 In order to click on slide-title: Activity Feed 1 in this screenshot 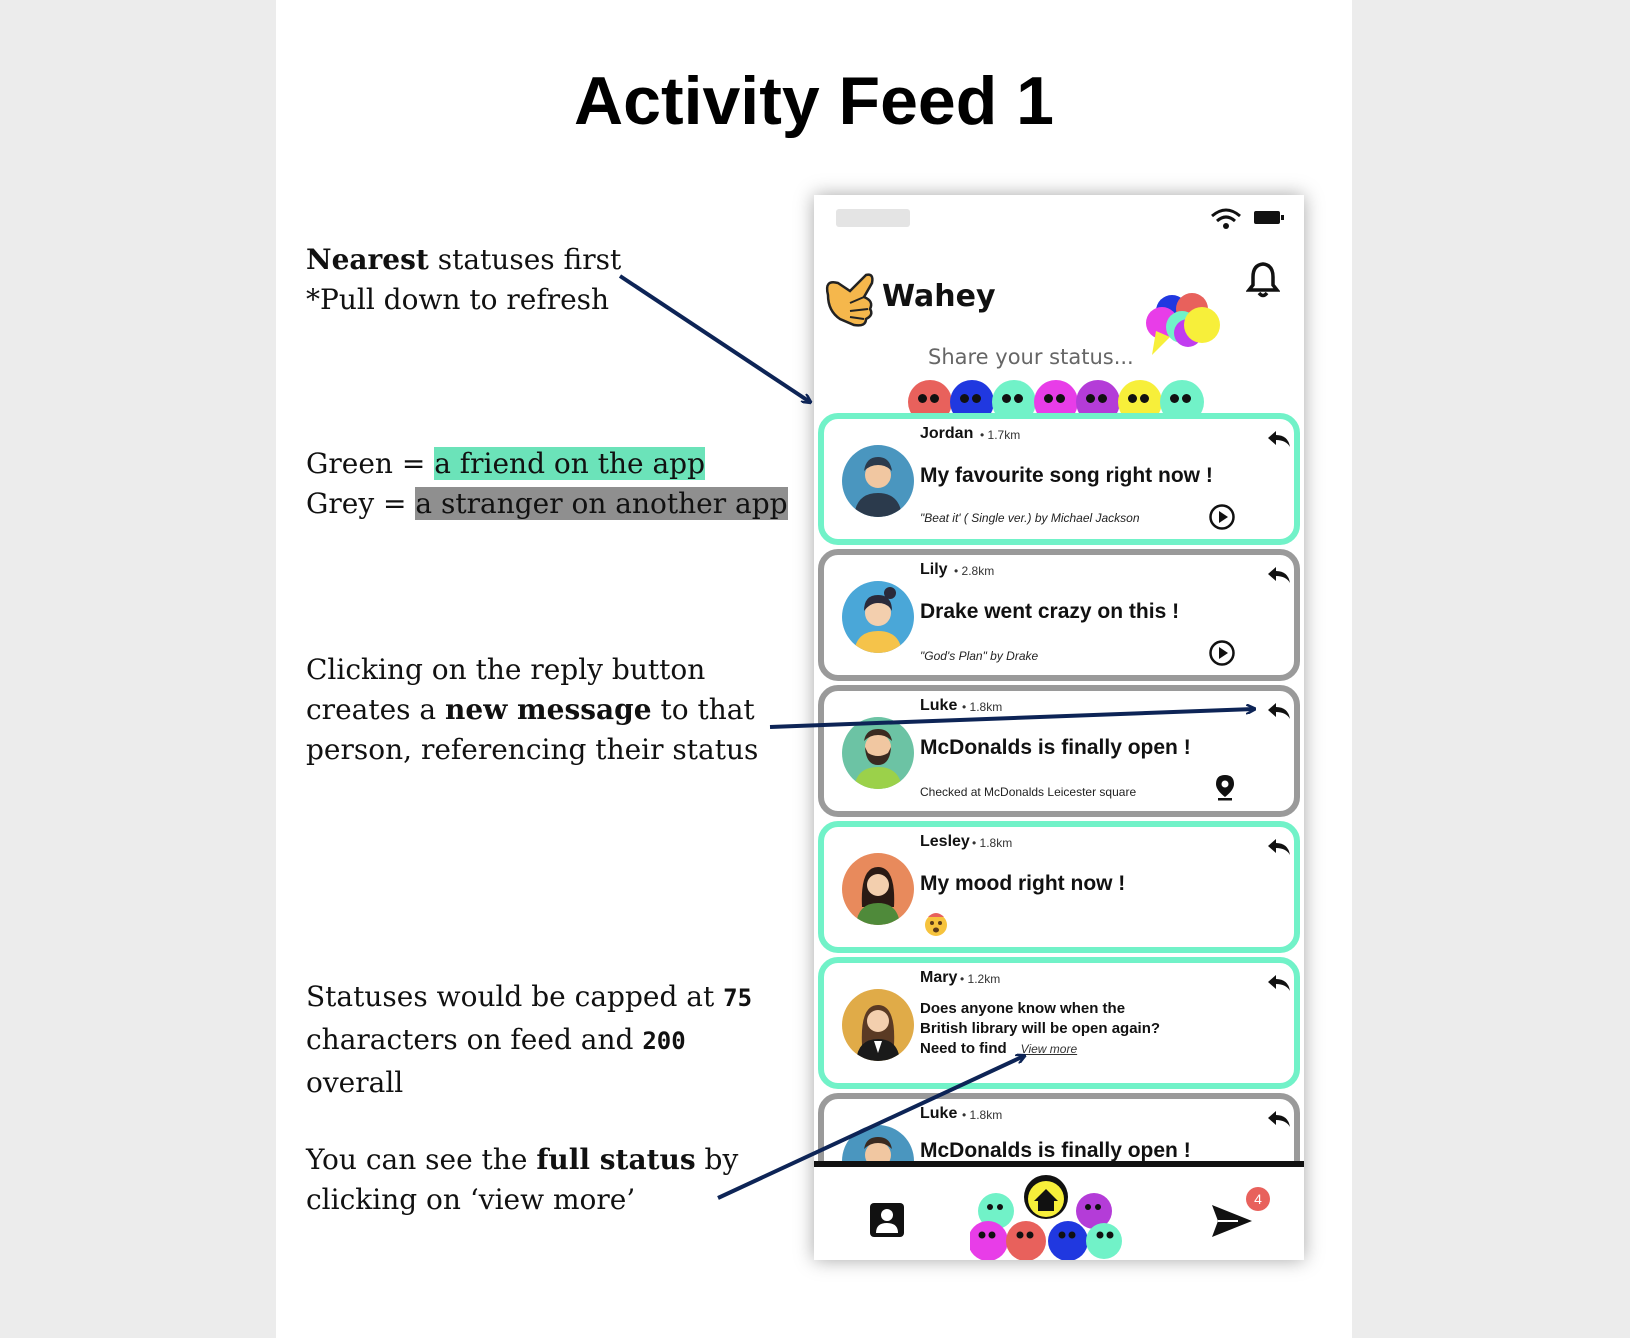, I will do `click(814, 101)`.